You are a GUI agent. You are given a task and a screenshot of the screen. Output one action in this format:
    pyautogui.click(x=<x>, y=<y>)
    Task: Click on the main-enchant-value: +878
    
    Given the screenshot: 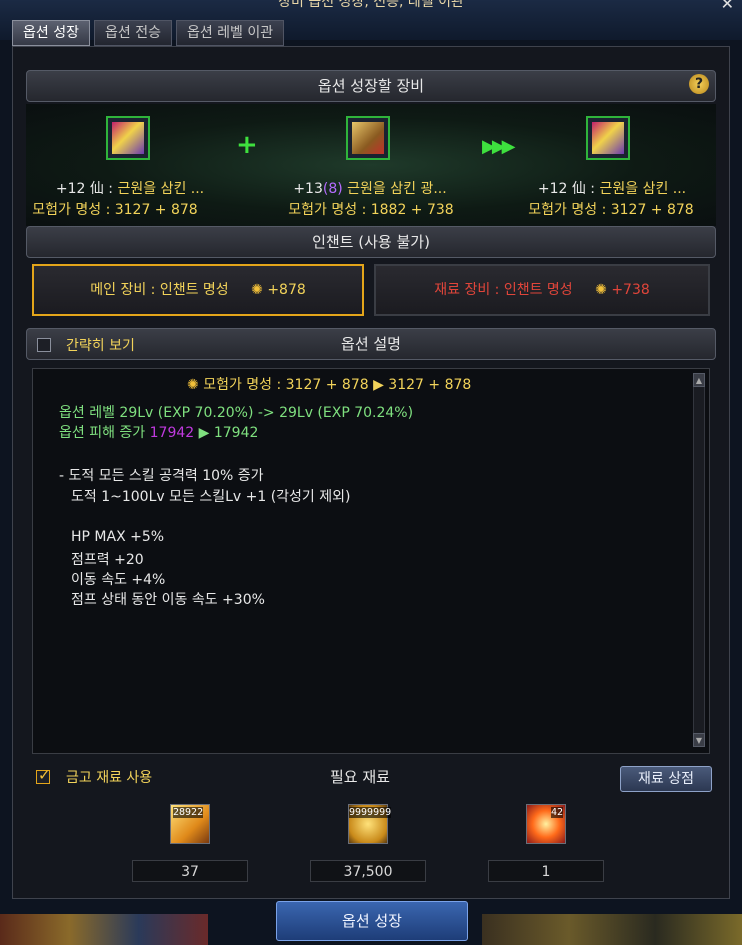 What is the action you would take?
    pyautogui.click(x=286, y=290)
    